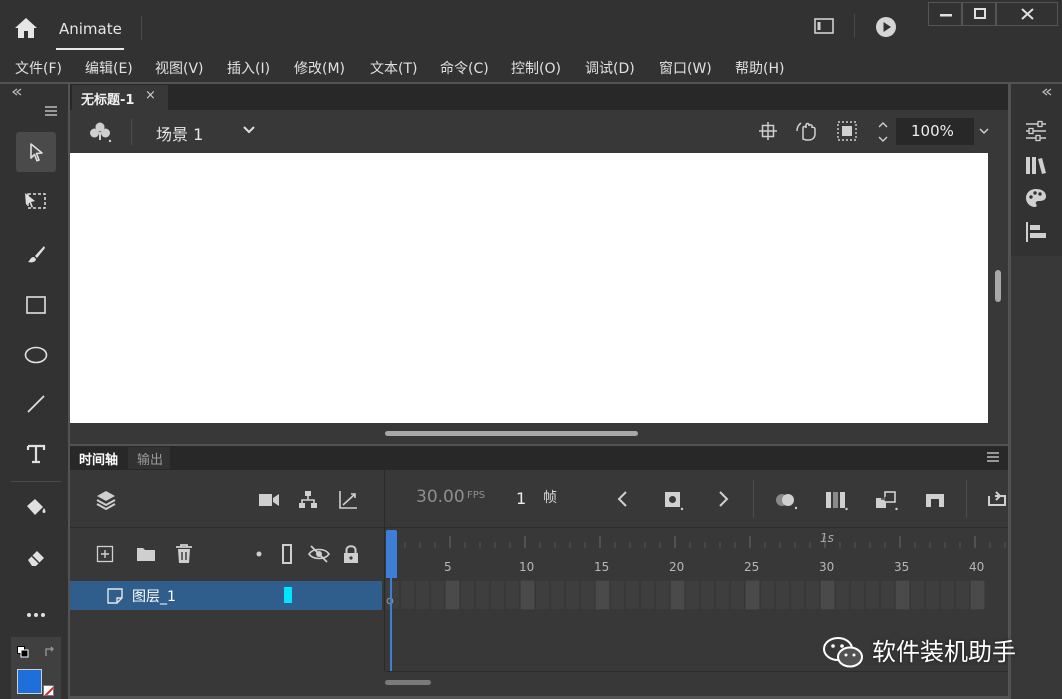 Image resolution: width=1062 pixels, height=699 pixels. Describe the element at coordinates (287, 554) in the screenshot. I see `outline-icon` at that location.